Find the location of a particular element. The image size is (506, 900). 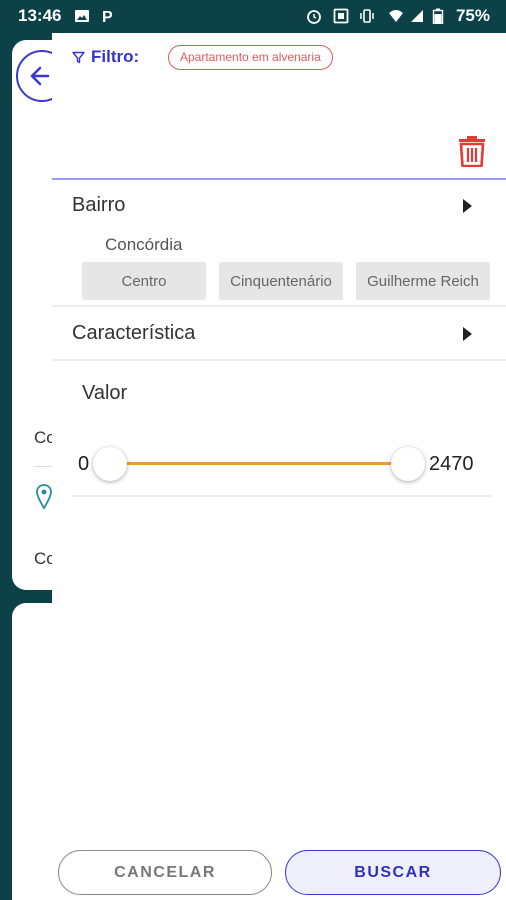

slider-max-thumb is located at coordinates (408, 464).